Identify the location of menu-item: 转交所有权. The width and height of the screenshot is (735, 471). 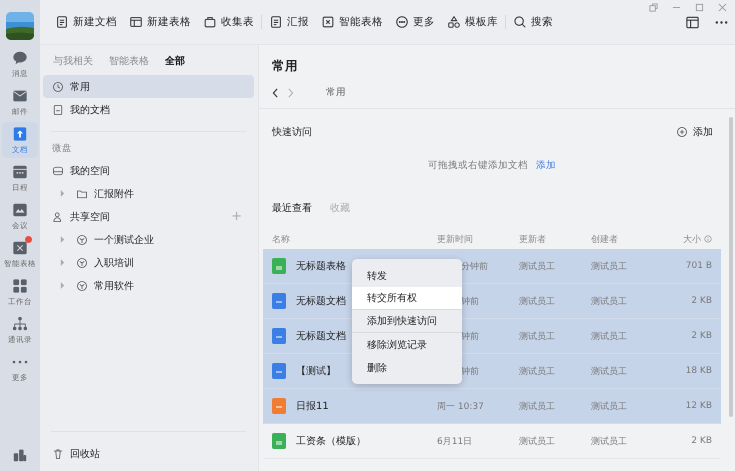
(407, 298).